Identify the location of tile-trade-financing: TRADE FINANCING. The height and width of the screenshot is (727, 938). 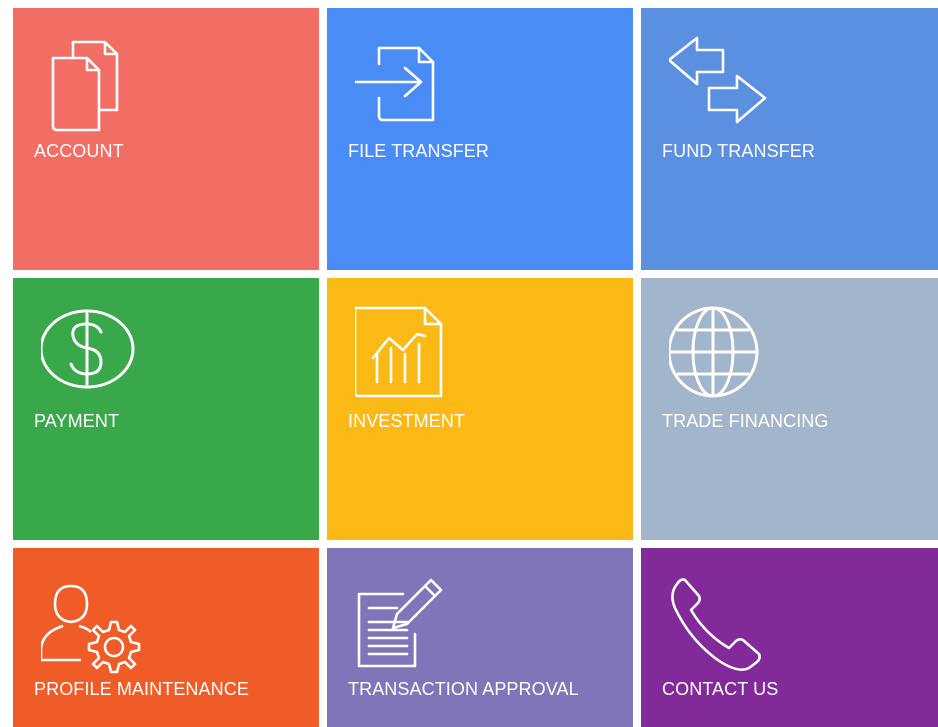
(789, 409).